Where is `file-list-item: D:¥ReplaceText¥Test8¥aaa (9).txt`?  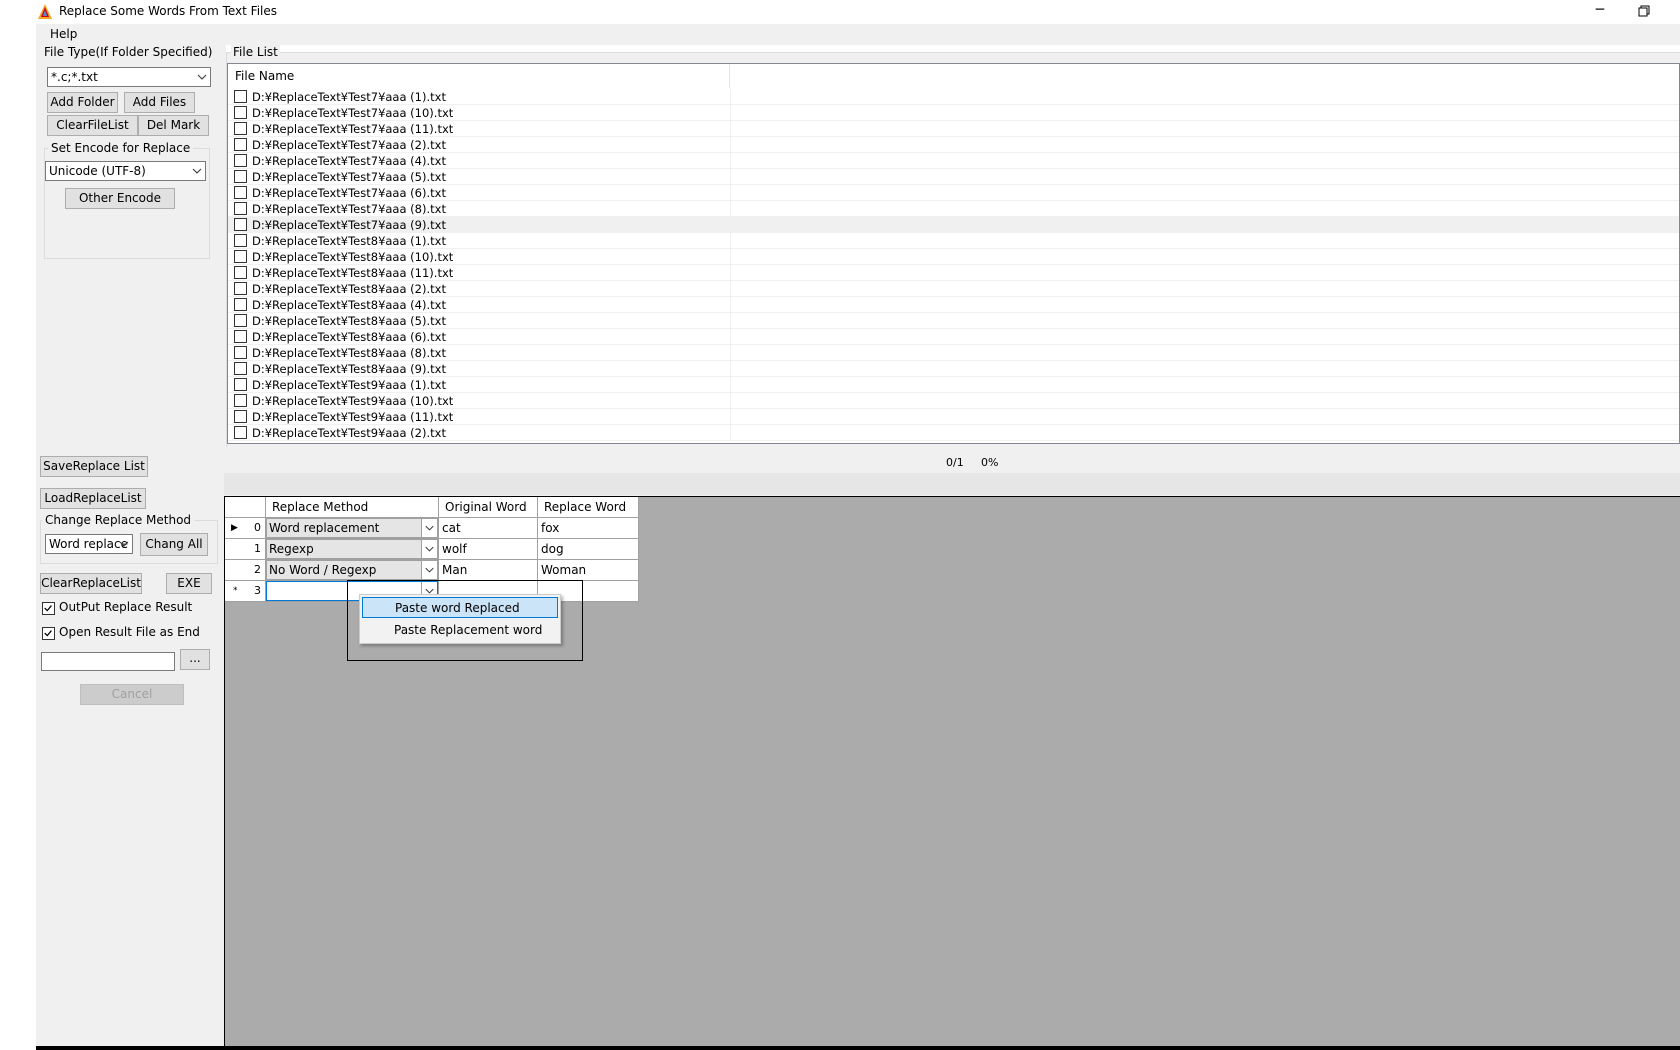
file-list-item: D:¥ReplaceText¥Test8¥aaa (9).txt is located at coordinates (953, 369).